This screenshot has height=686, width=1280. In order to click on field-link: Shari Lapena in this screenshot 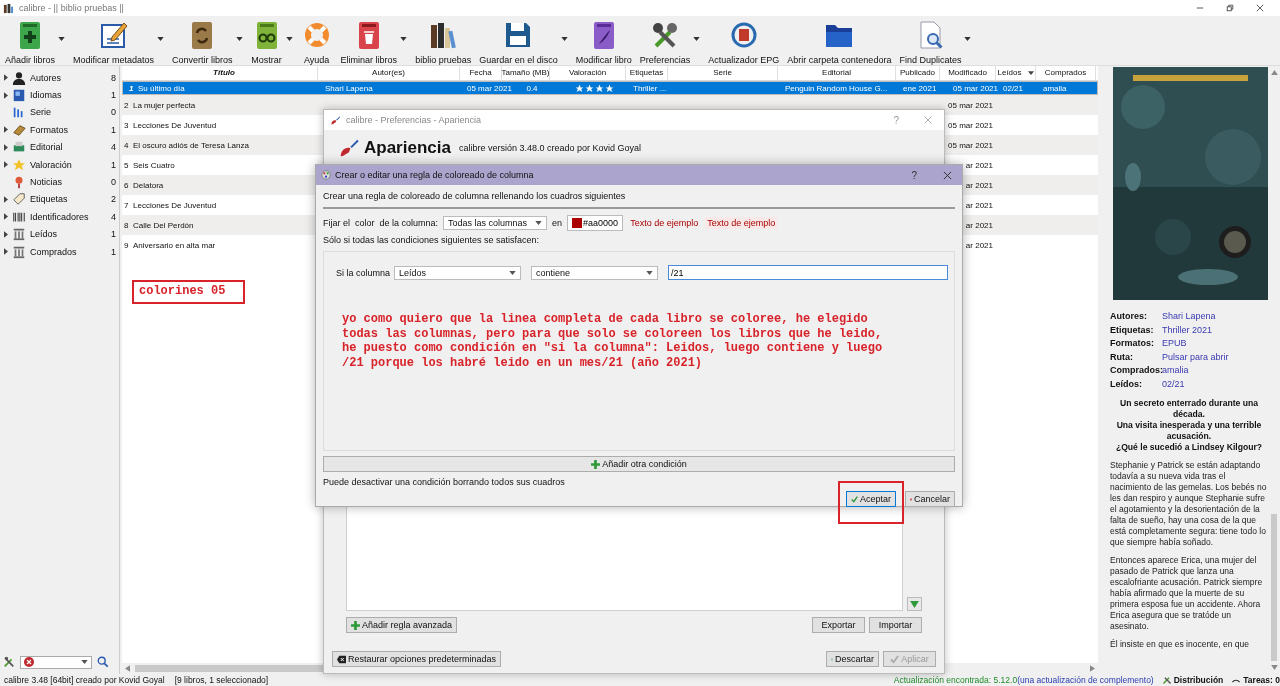, I will do `click(1215, 316)`.